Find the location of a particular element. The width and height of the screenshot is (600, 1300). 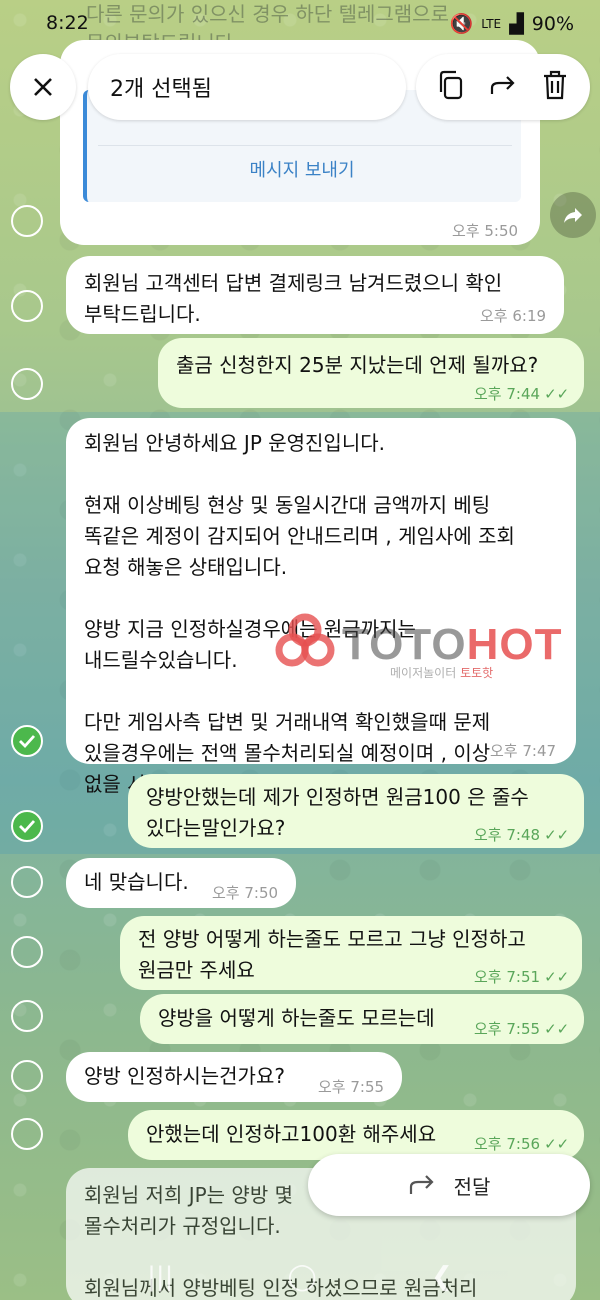

message-time: 오후 5:50 is located at coordinates (485, 231).